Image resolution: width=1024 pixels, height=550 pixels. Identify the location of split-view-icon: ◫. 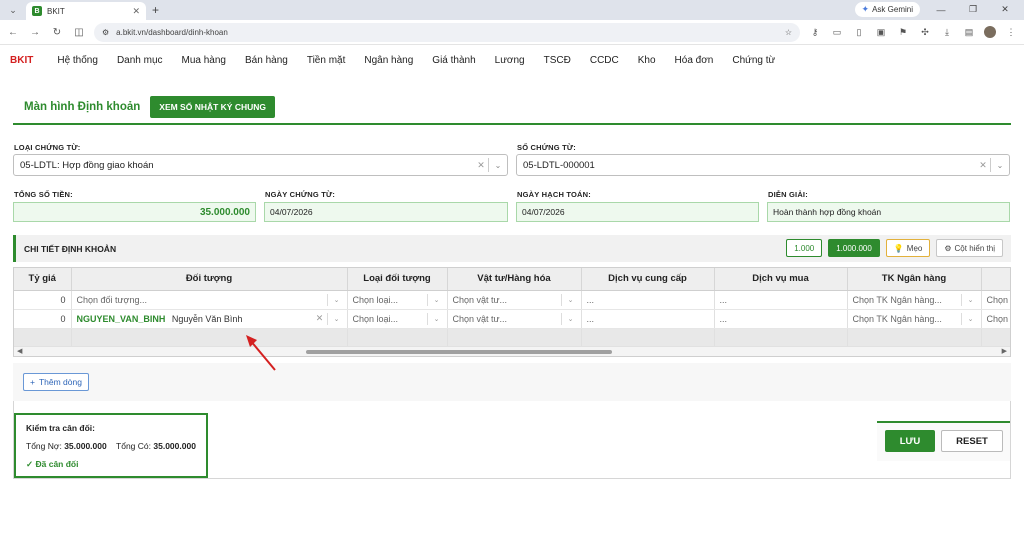
(79, 32).